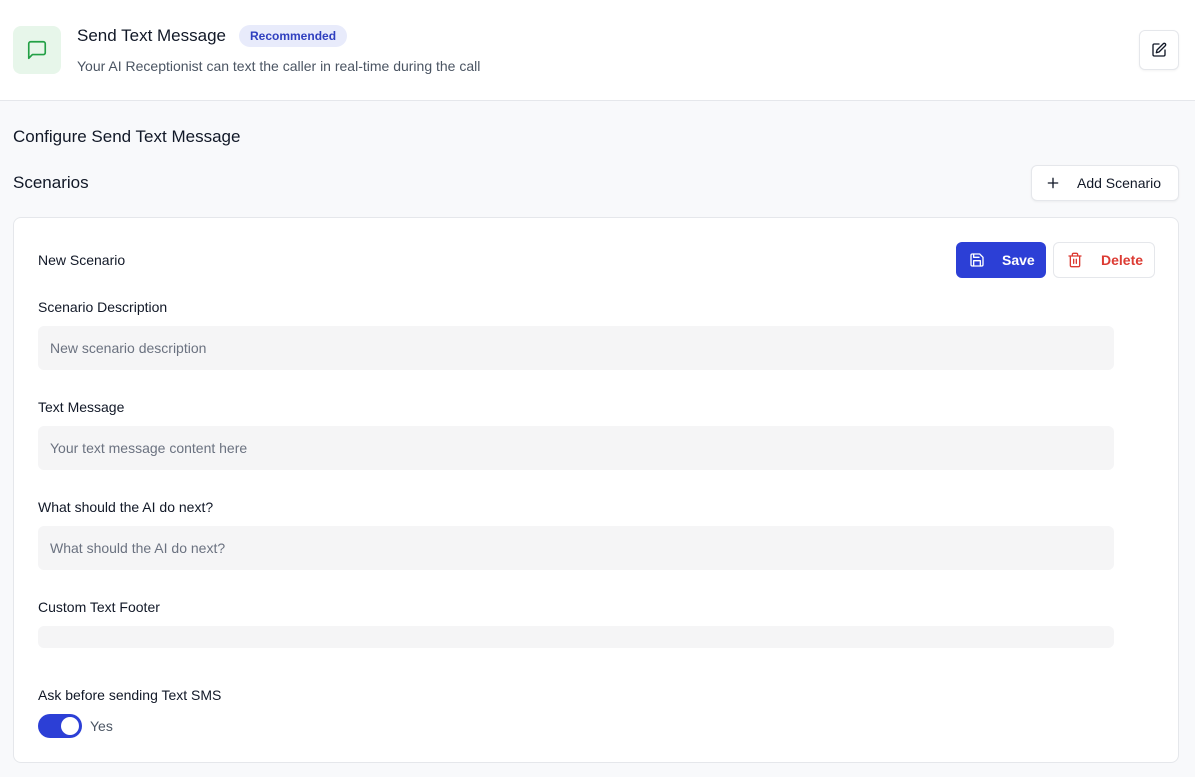 Image resolution: width=1195 pixels, height=777 pixels. Describe the element at coordinates (103, 307) in the screenshot. I see `scenario-description-label: Scenario Description` at that location.